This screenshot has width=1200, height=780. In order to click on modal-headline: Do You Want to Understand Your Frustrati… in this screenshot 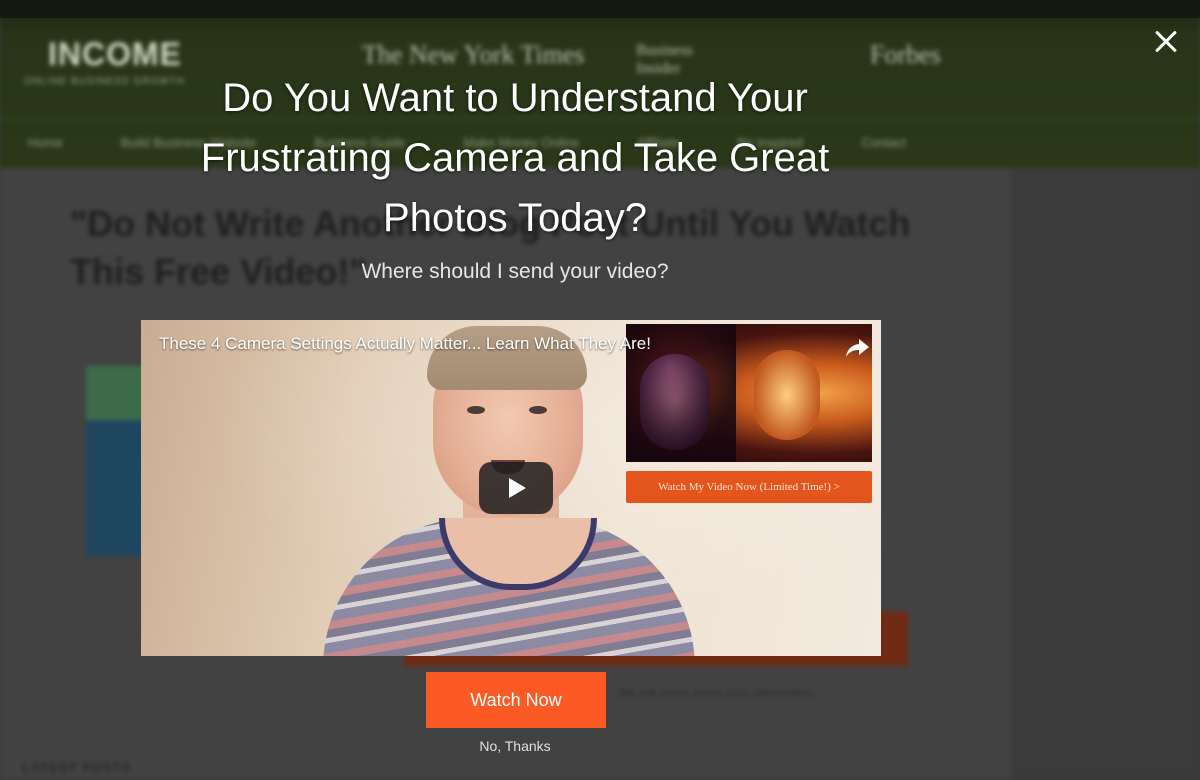, I will do `click(515, 158)`.